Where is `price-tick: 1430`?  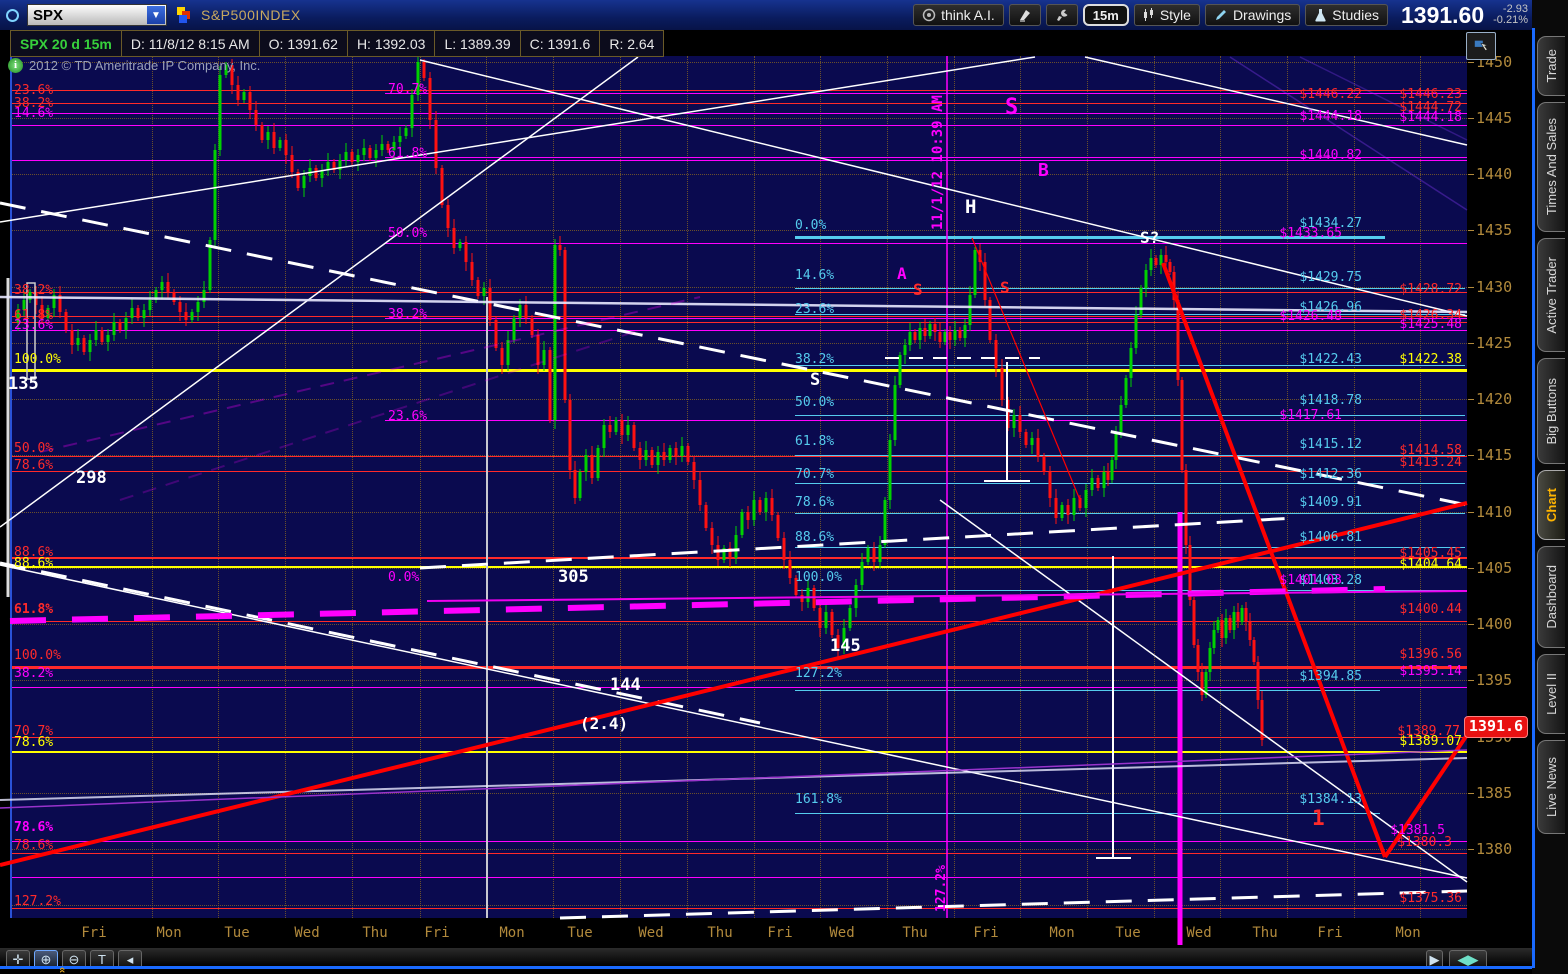 price-tick: 1430 is located at coordinates (1490, 287).